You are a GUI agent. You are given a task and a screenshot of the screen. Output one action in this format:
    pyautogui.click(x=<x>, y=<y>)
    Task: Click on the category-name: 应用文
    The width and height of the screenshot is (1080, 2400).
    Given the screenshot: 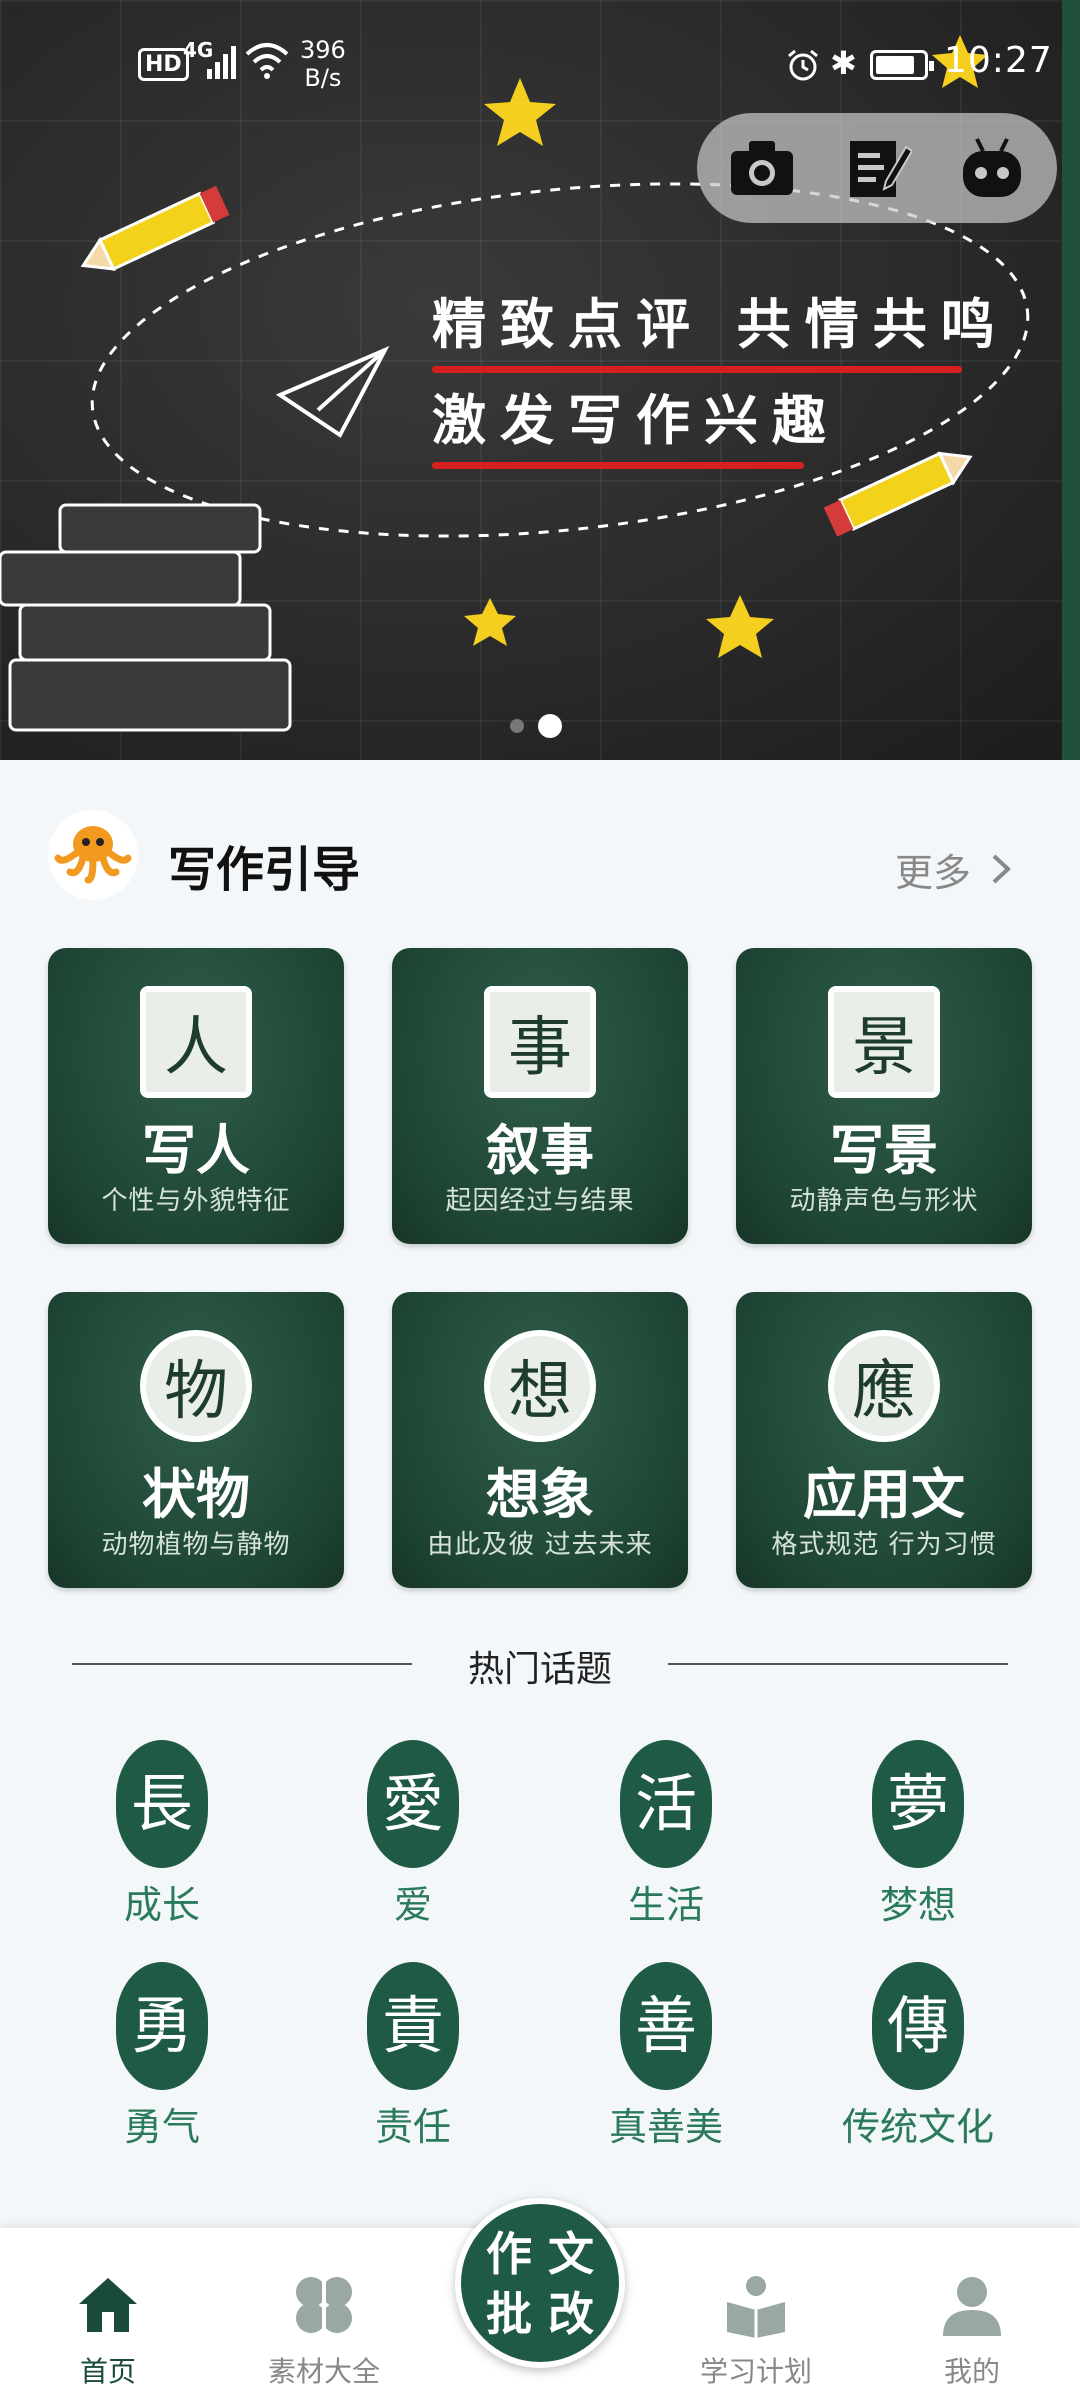 What is the action you would take?
    pyautogui.click(x=884, y=1494)
    